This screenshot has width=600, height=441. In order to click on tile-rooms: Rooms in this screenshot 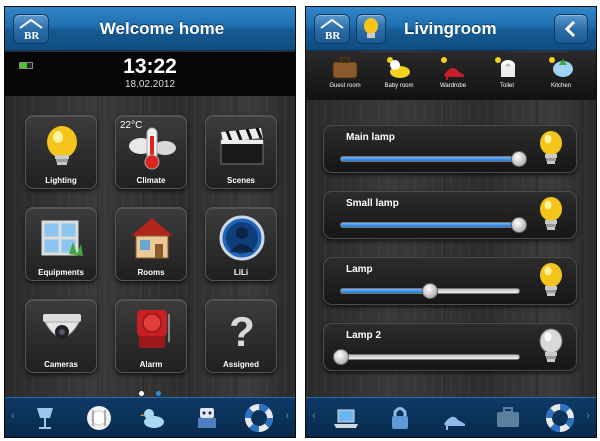, I will do `click(151, 244)`.